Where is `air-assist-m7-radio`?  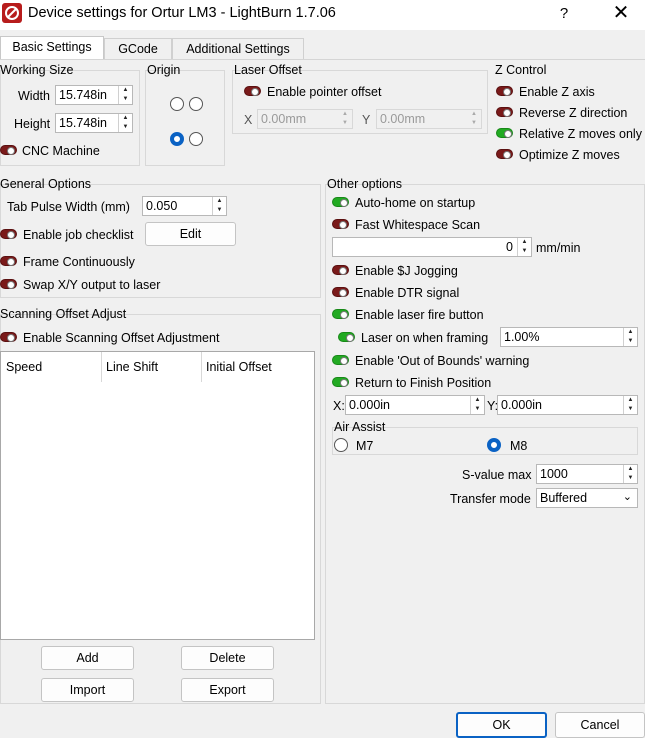
air-assist-m7-radio is located at coordinates (341, 445).